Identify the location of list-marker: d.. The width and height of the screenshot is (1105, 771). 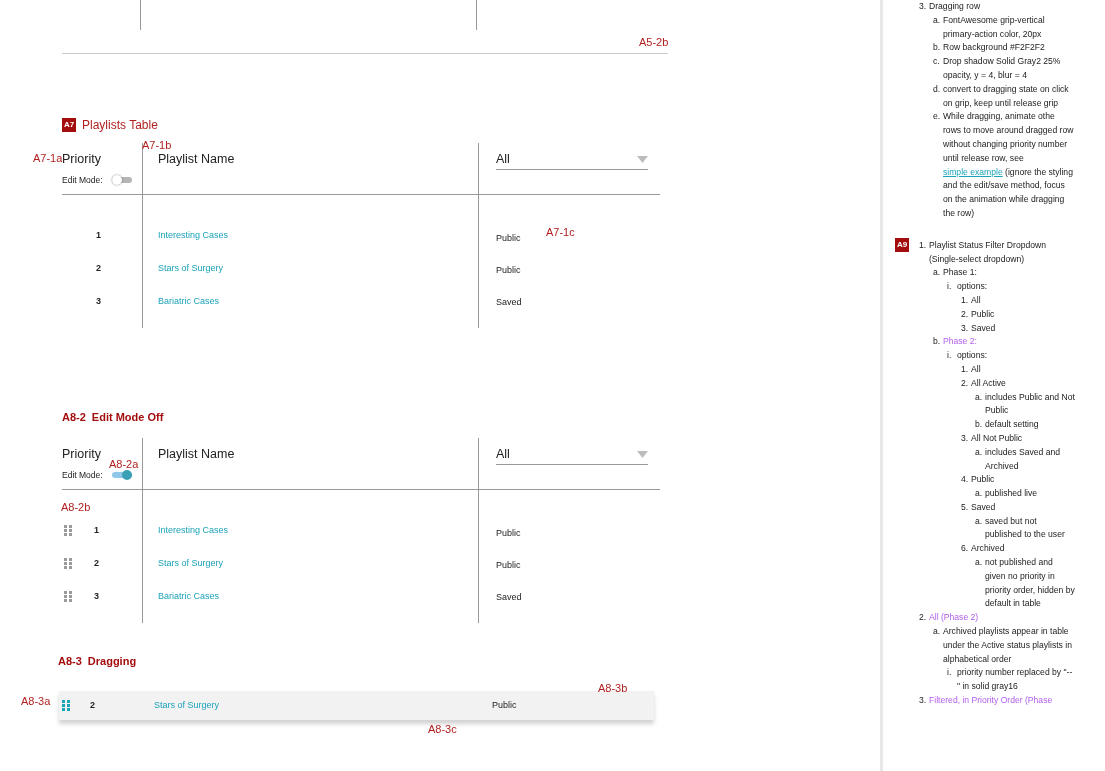
(937, 89).